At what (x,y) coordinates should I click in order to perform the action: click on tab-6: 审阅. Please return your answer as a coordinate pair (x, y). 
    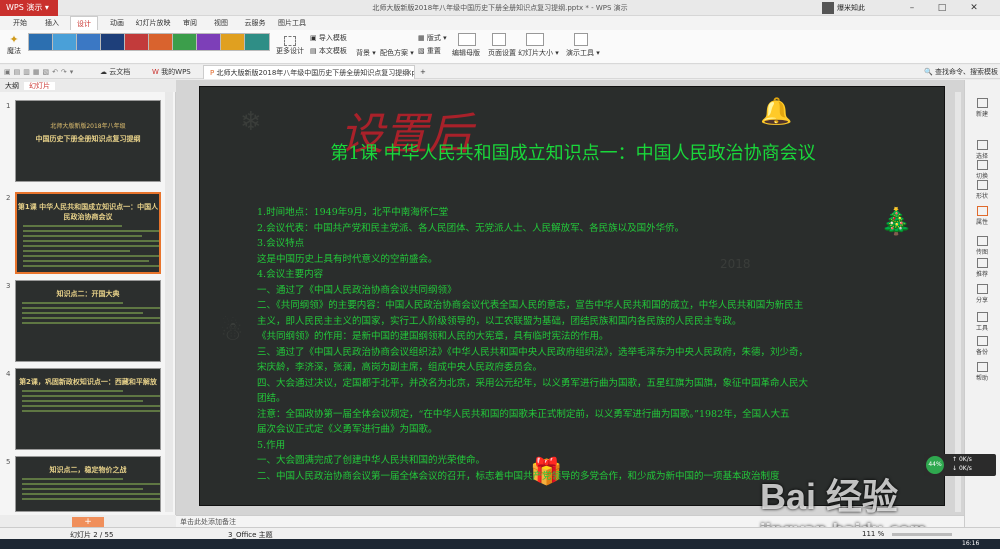
    Looking at the image, I should click on (190, 23).